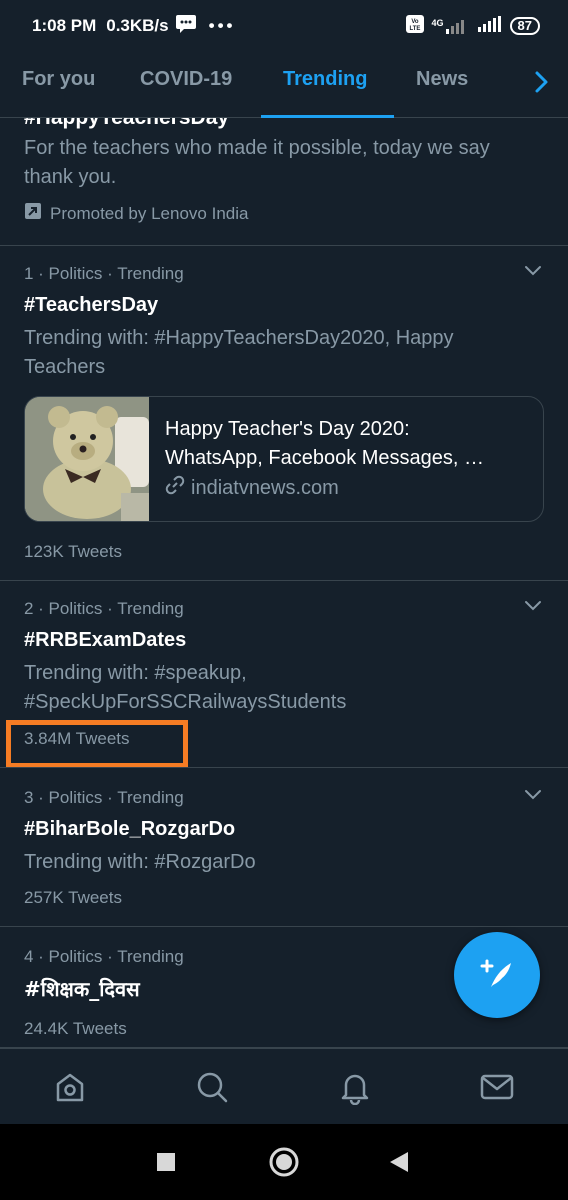 Image resolution: width=568 pixels, height=1200 pixels. Describe the element at coordinates (524, 26) in the screenshot. I see `battery-indicator: 87` at that location.